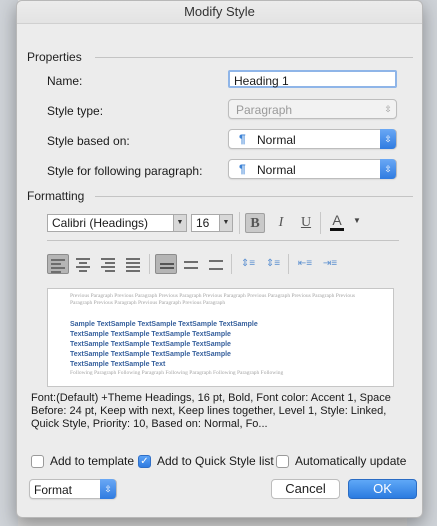  I want to click on justify-icon, so click(133, 265).